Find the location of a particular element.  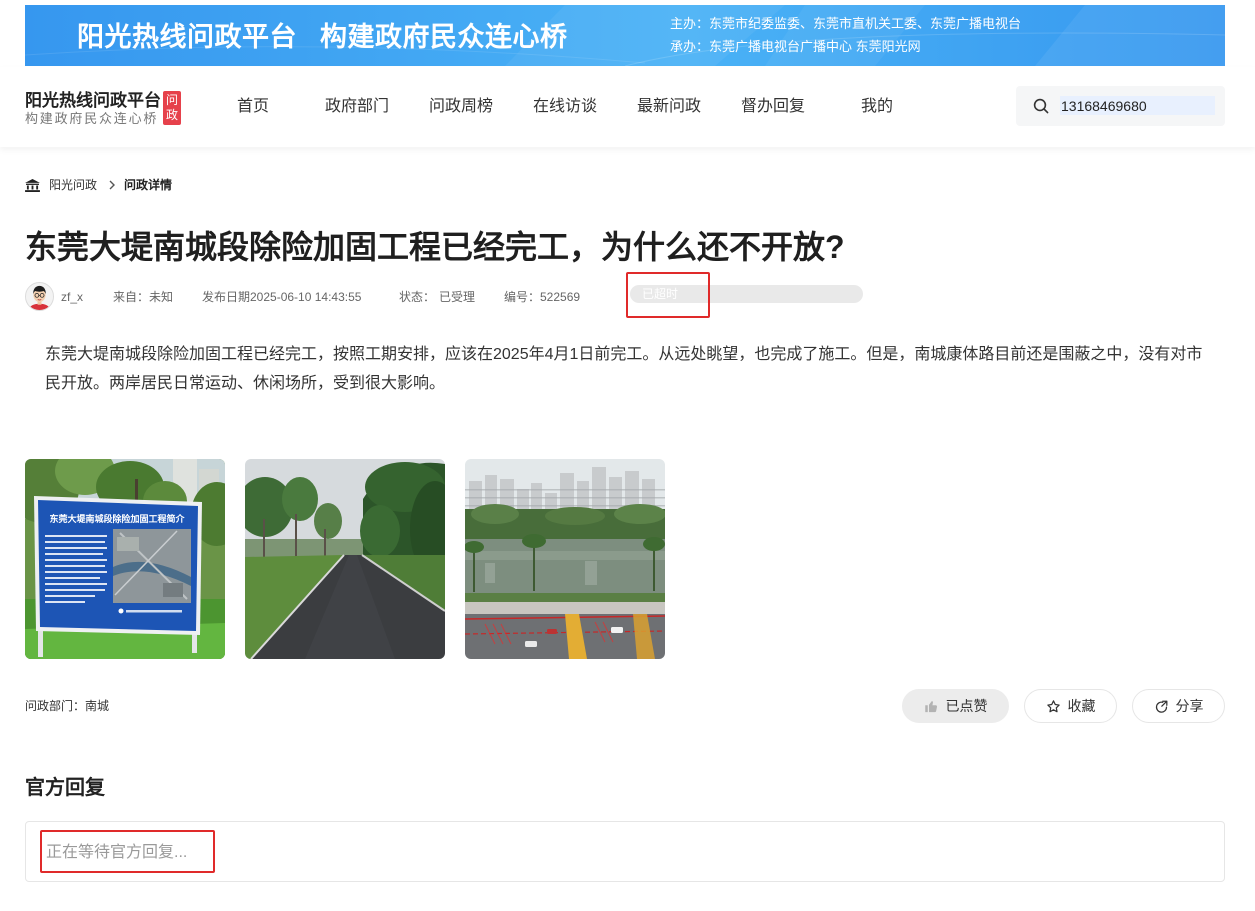

banner-host-line: 主办：东莞市纪委监委、东莞市直机关工委、东莞广播电视台 is located at coordinates (846, 23).